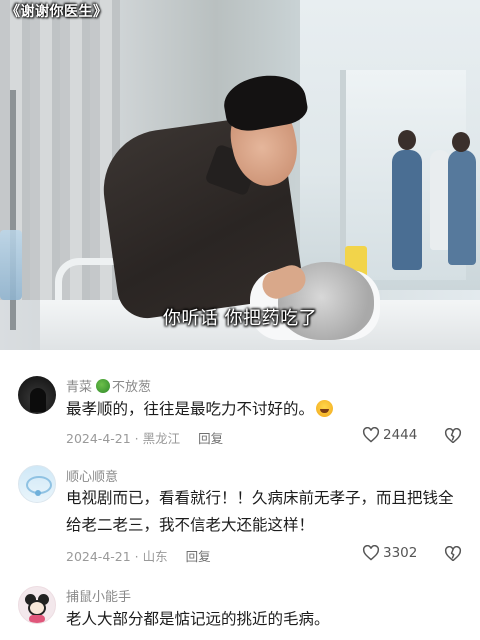  I want to click on like-button: 3302, so click(389, 553).